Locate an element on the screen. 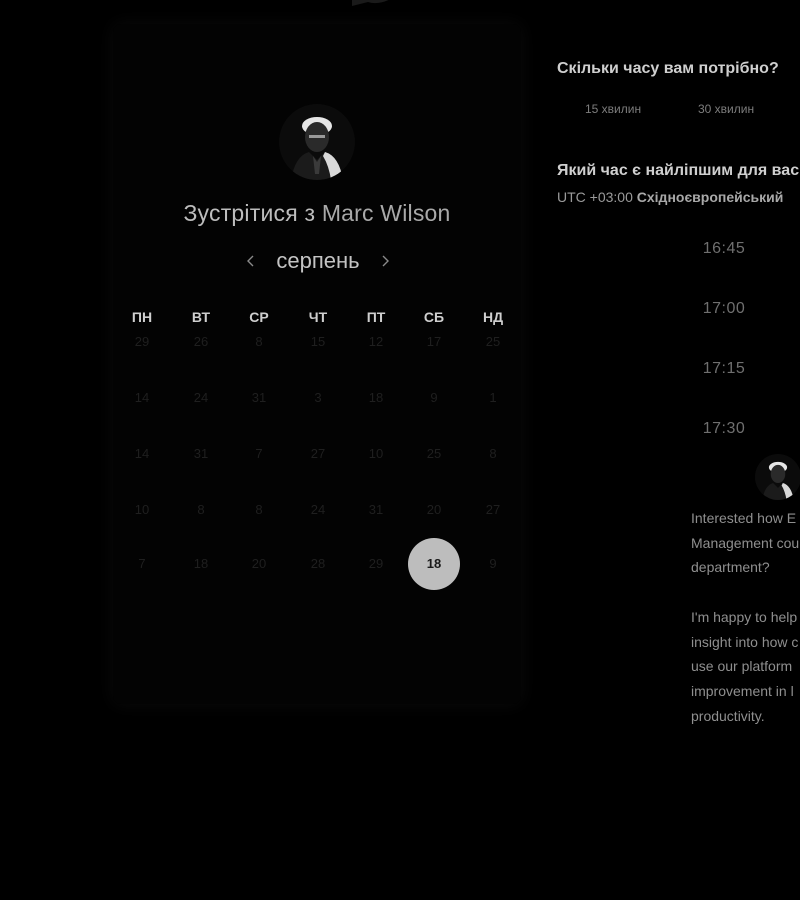  duration-option-30: 30 хвилин is located at coordinates (726, 109).